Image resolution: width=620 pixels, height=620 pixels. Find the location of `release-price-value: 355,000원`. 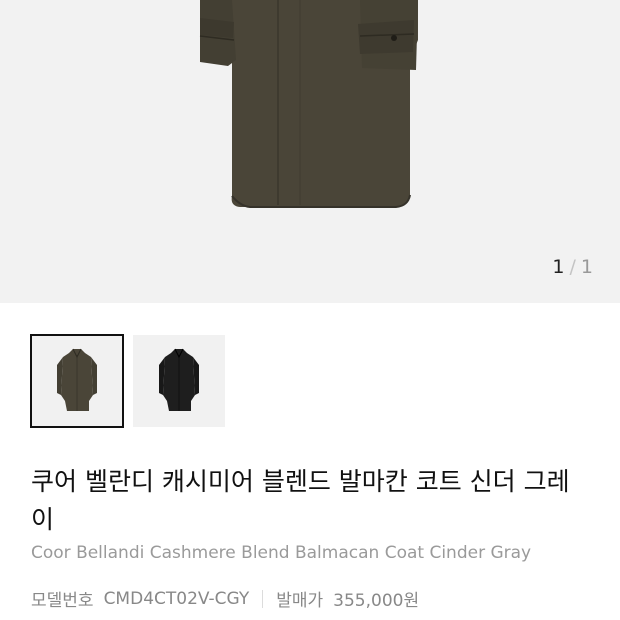

release-price-value: 355,000원 is located at coordinates (376, 601).